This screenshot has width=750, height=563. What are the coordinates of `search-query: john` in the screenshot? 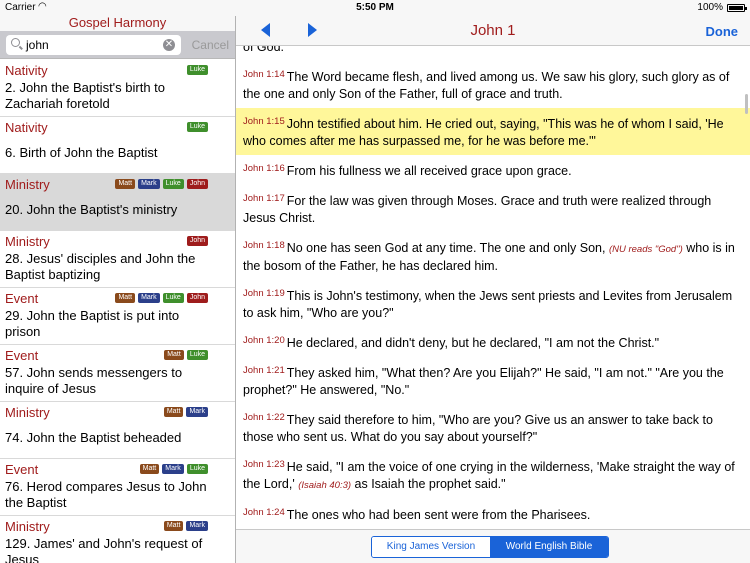 It's located at (37, 45).